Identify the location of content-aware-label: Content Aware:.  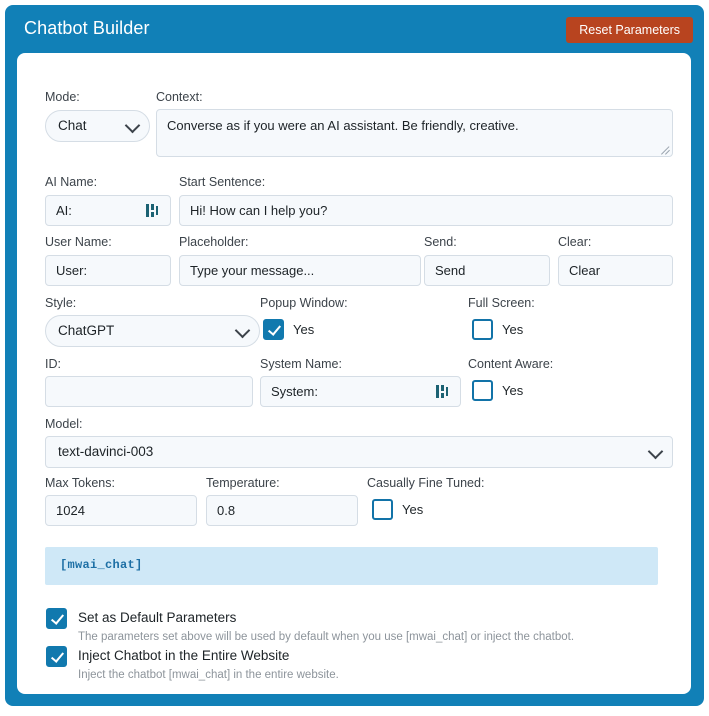
(511, 364).